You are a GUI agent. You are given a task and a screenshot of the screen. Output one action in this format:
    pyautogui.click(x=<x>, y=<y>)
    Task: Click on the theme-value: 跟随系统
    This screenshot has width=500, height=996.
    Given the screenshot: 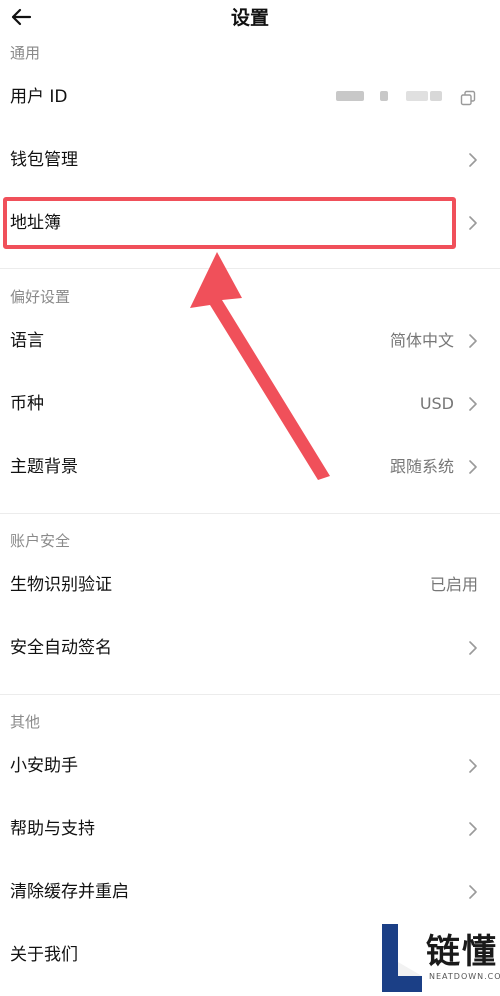 What is the action you would take?
    pyautogui.click(x=421, y=466)
    